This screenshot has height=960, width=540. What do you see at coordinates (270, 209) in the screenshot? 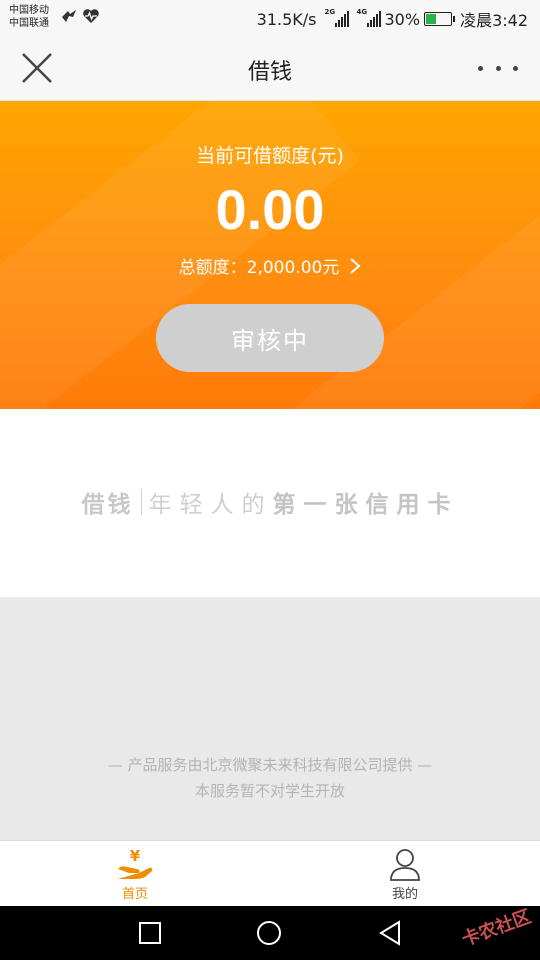
I see `available-credit-amount: 0.00` at bounding box center [270, 209].